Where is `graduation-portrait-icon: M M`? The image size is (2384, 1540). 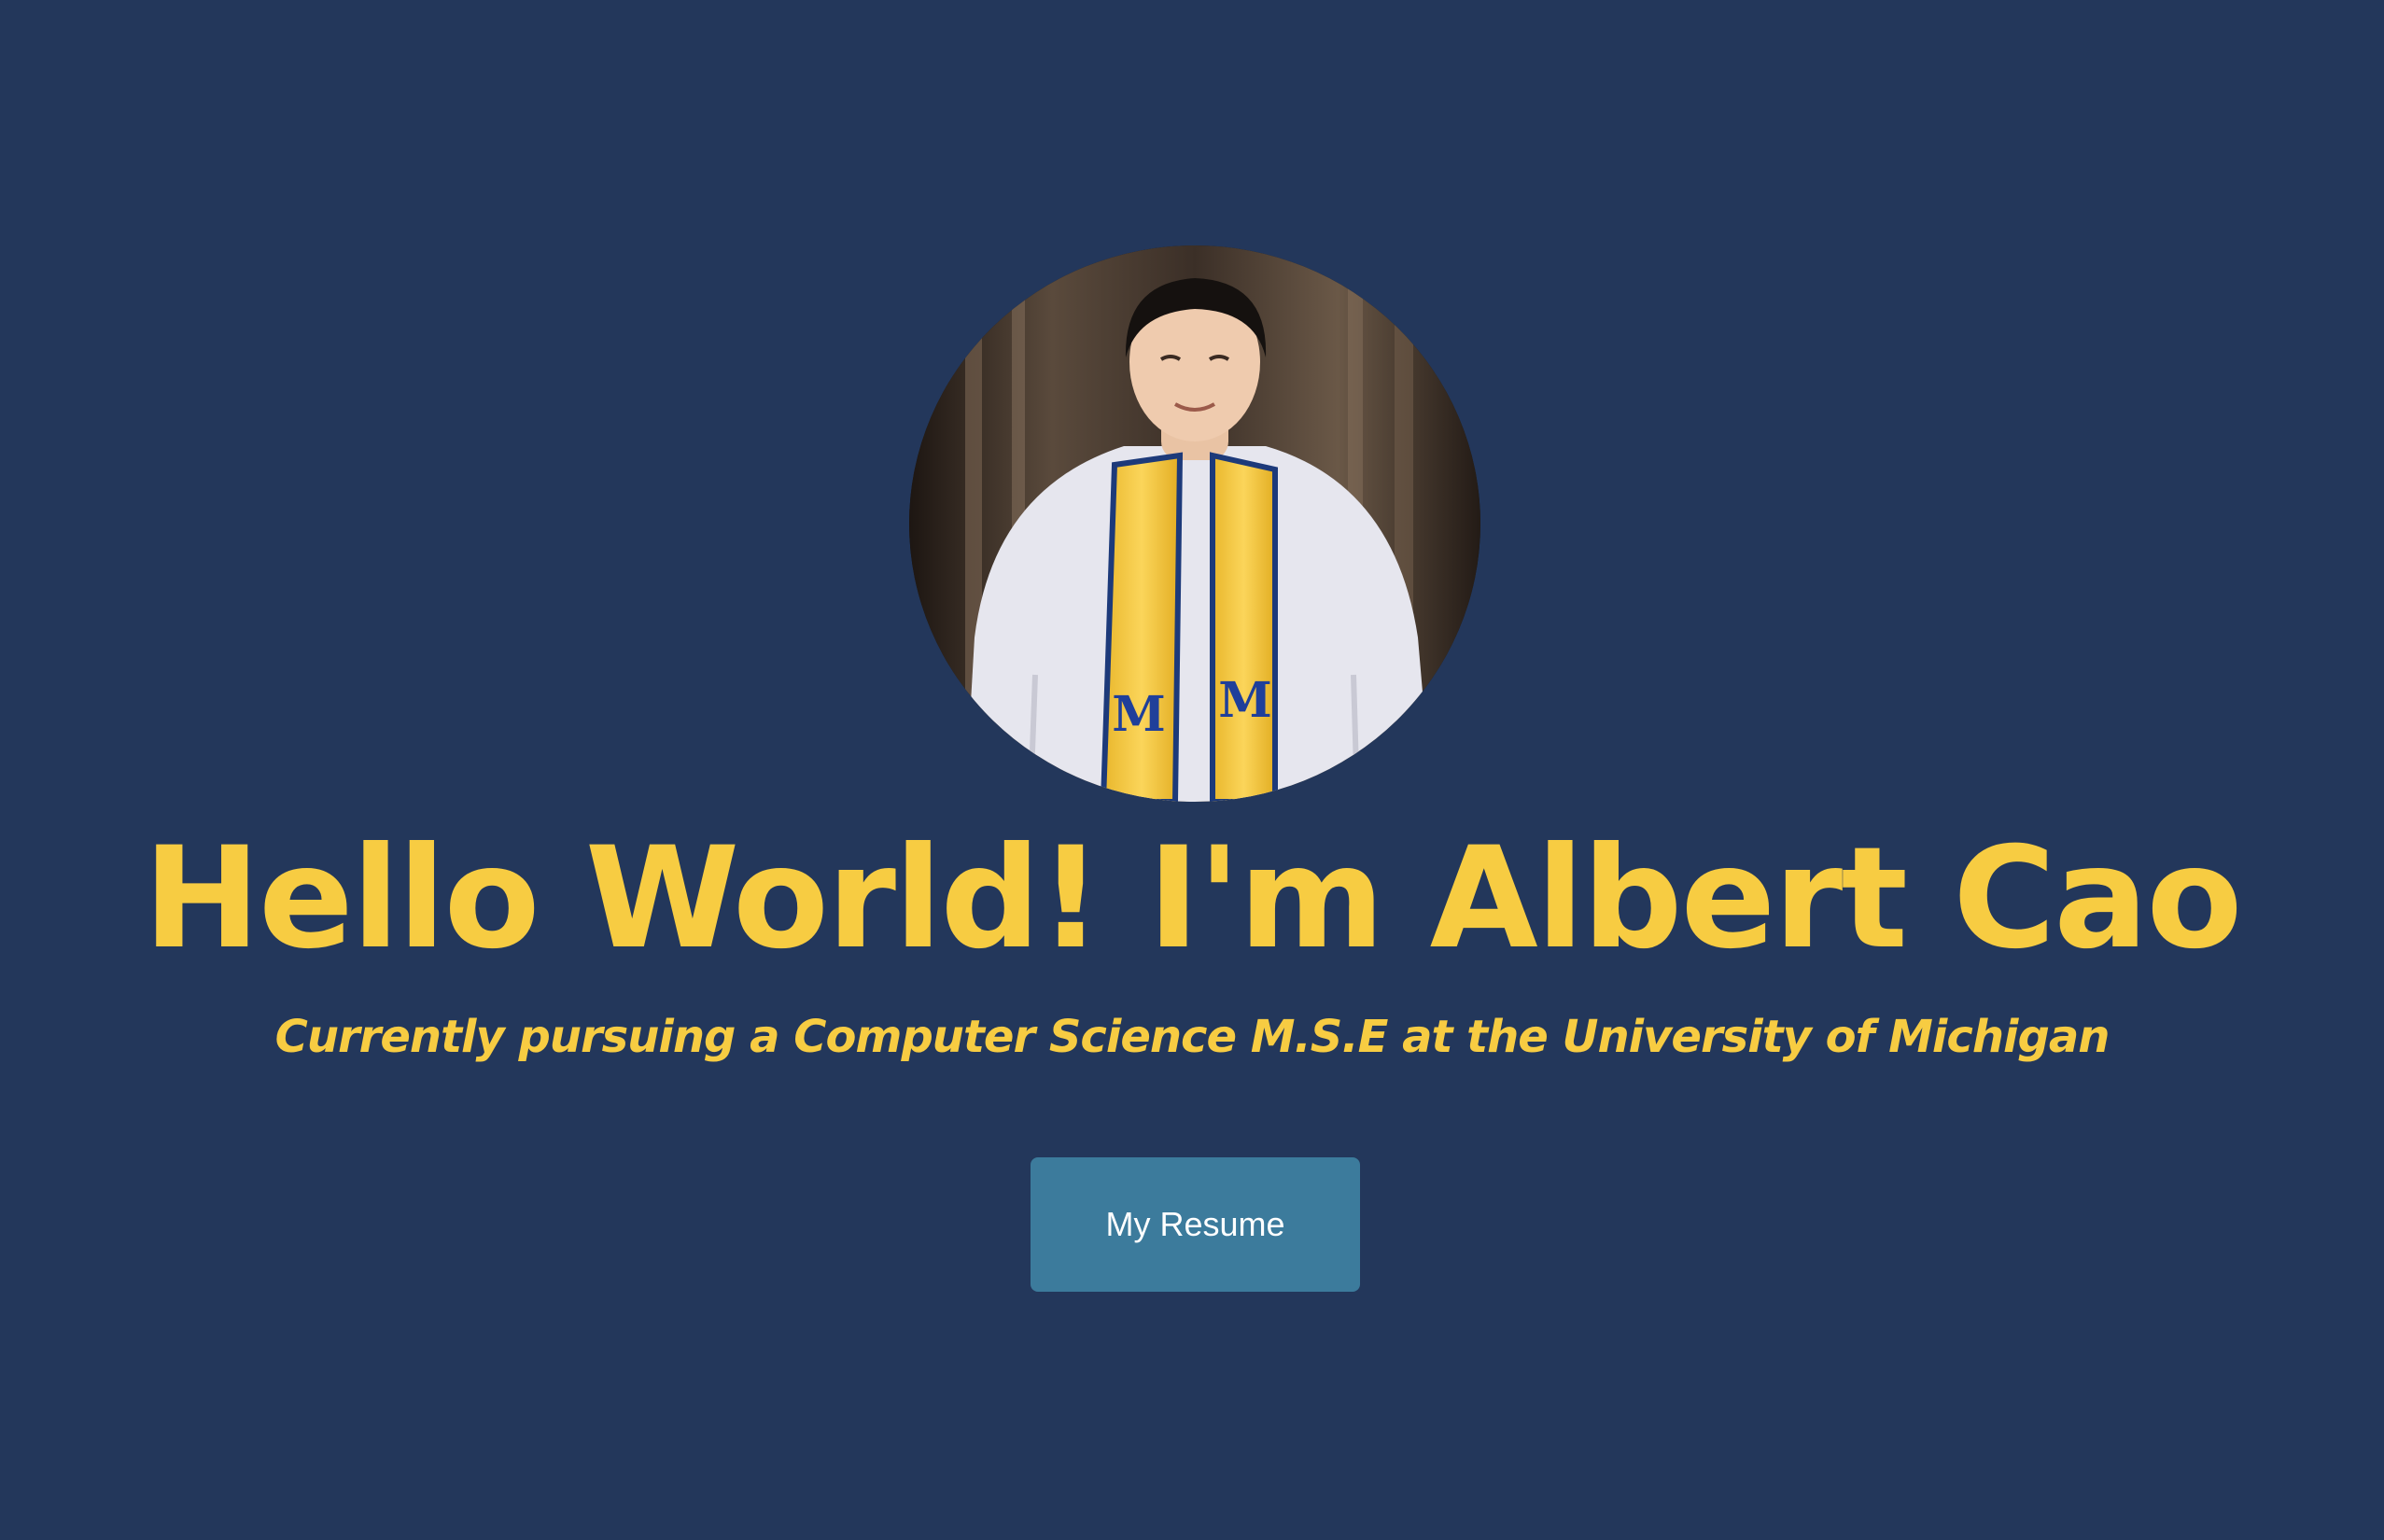 graduation-portrait-icon: M M is located at coordinates (1194, 523).